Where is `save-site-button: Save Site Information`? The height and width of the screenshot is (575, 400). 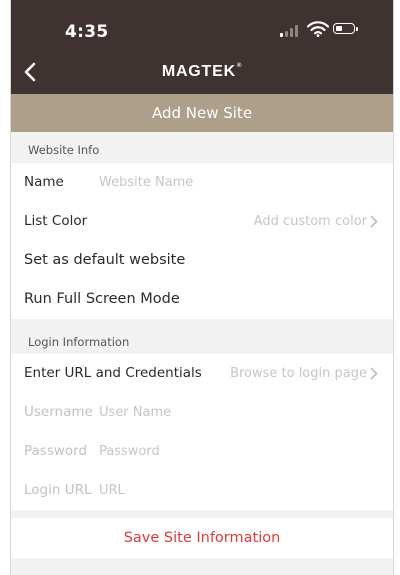
save-site-button: Save Site Information is located at coordinates (202, 538).